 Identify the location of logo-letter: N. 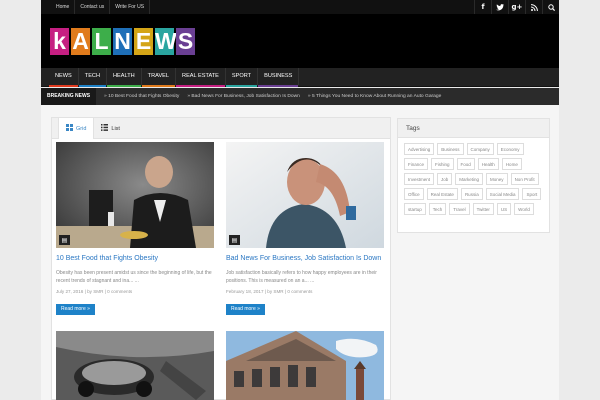
(122, 41).